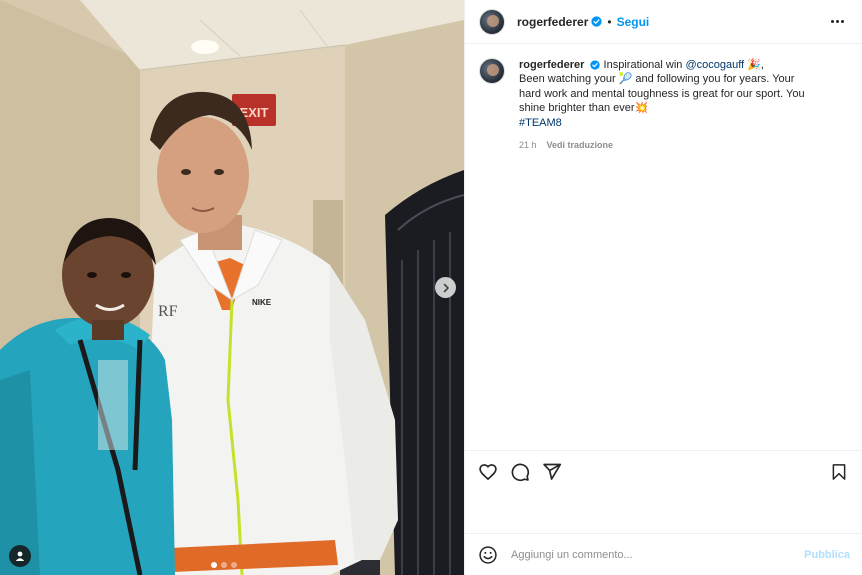 The image size is (862, 575). Describe the element at coordinates (755, 65) in the screenshot. I see `party-emoji: 🎉,` at that location.